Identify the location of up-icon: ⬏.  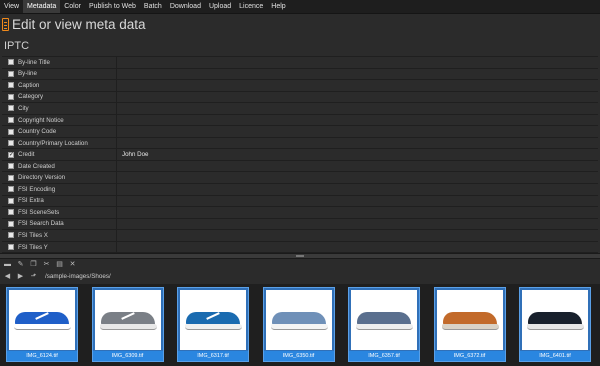
(33, 276).